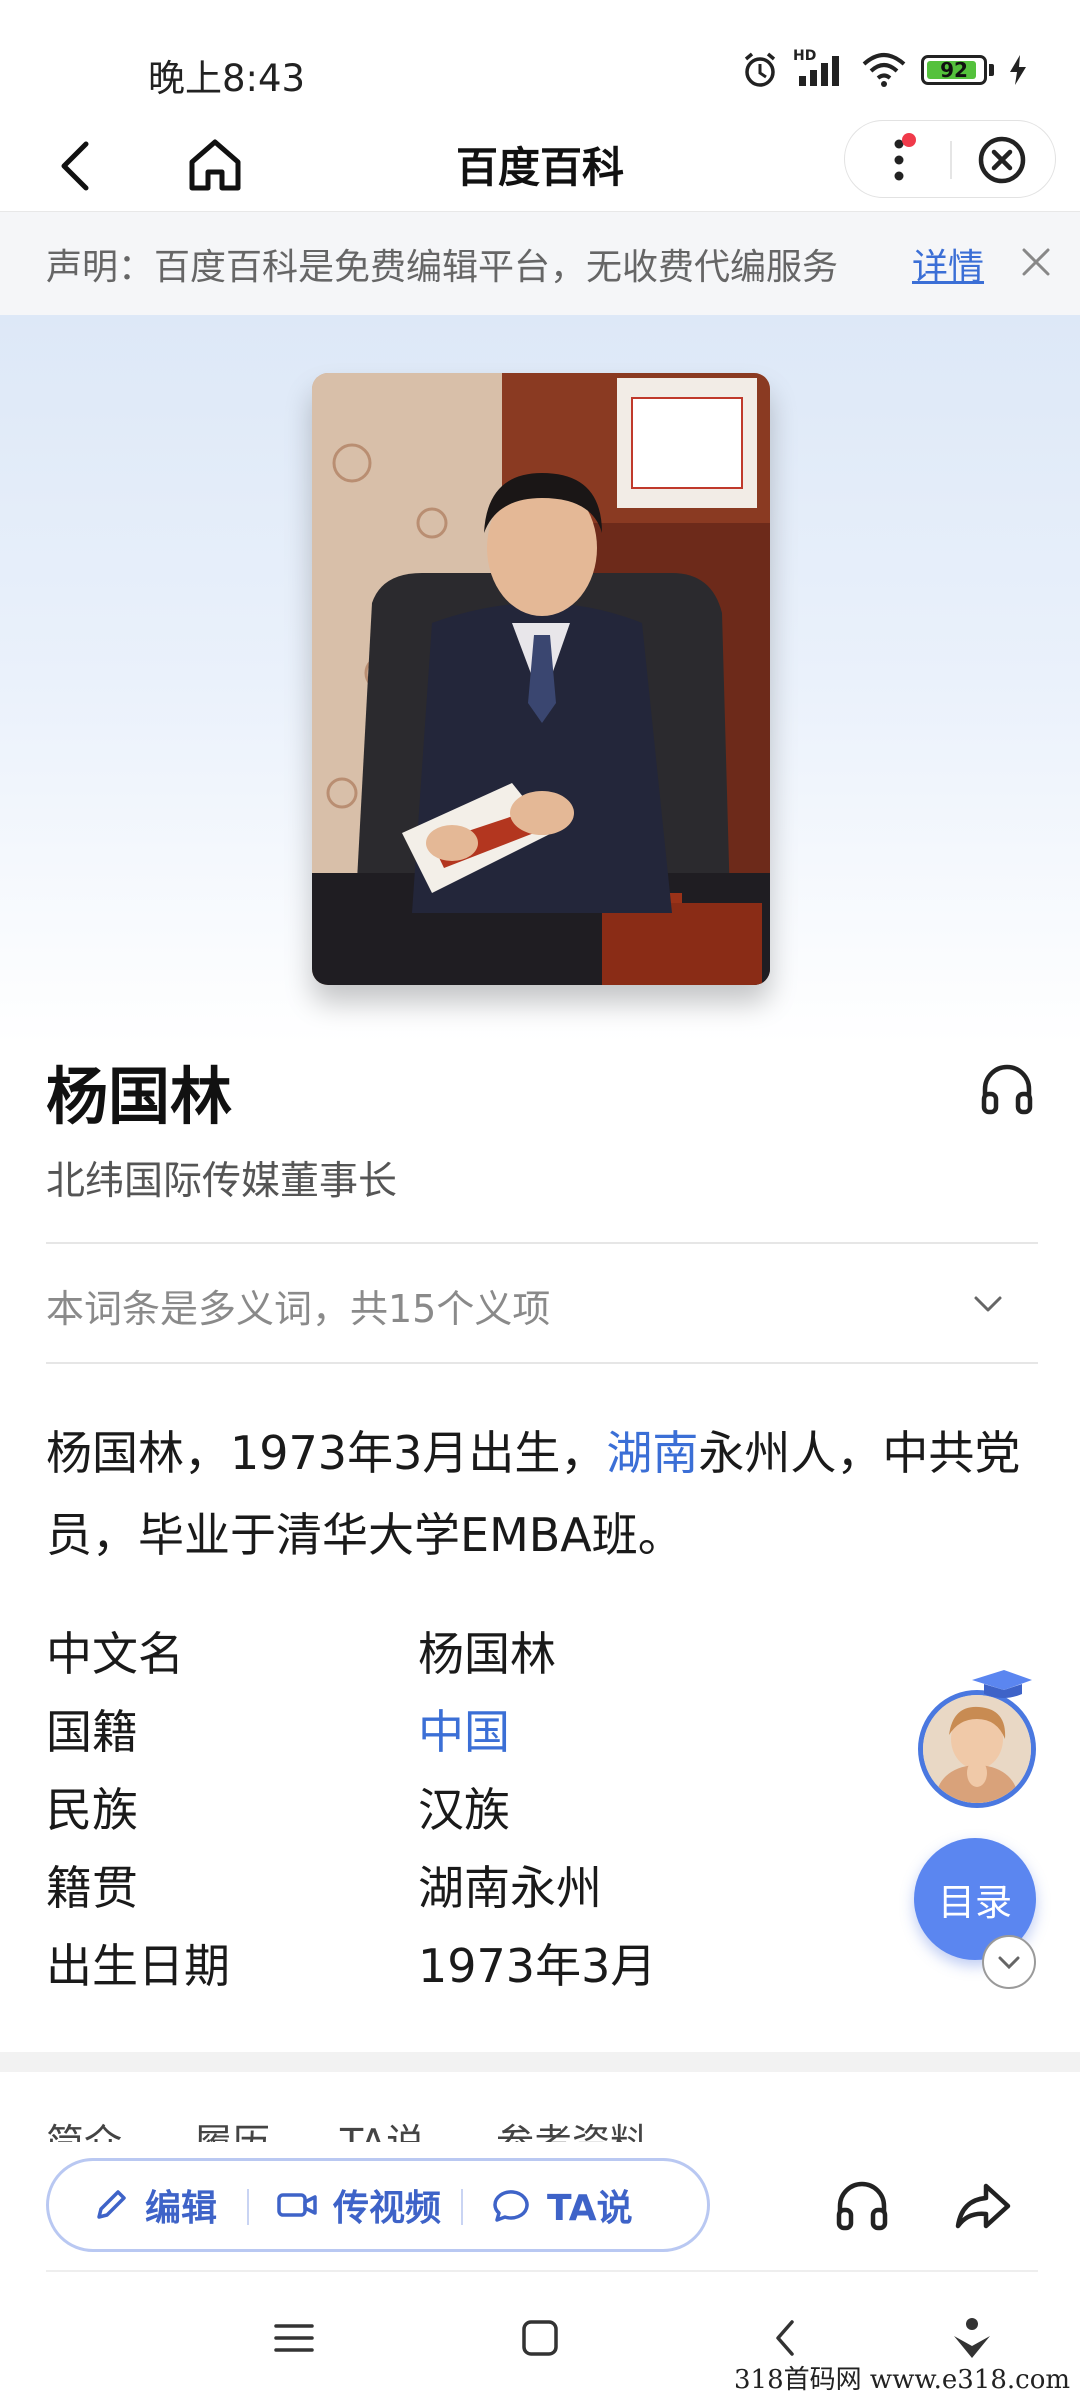 This screenshot has height=2400, width=1080. I want to click on menu-capsule, so click(950, 159).